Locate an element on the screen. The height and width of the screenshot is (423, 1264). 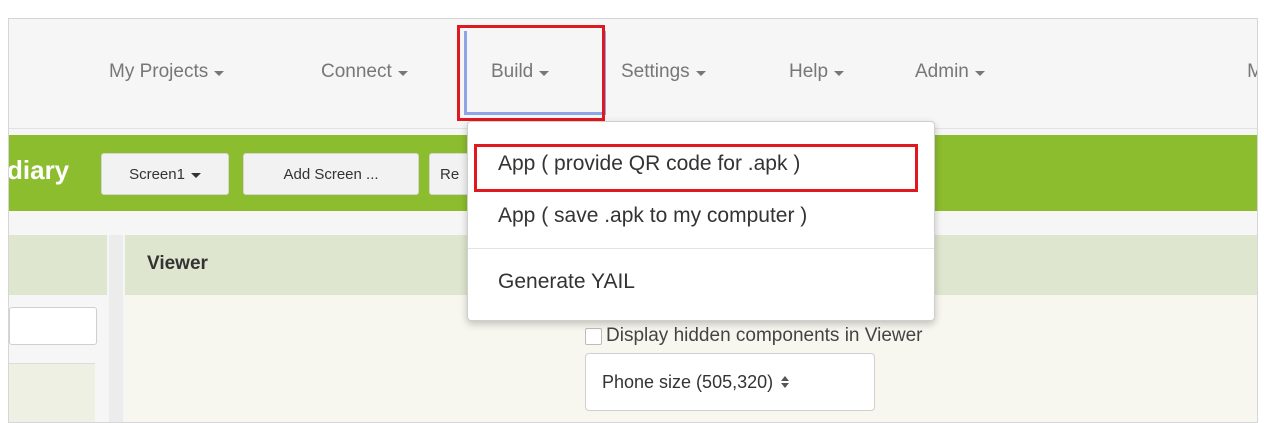
nav-admin-label: Admin is located at coordinates (942, 71).